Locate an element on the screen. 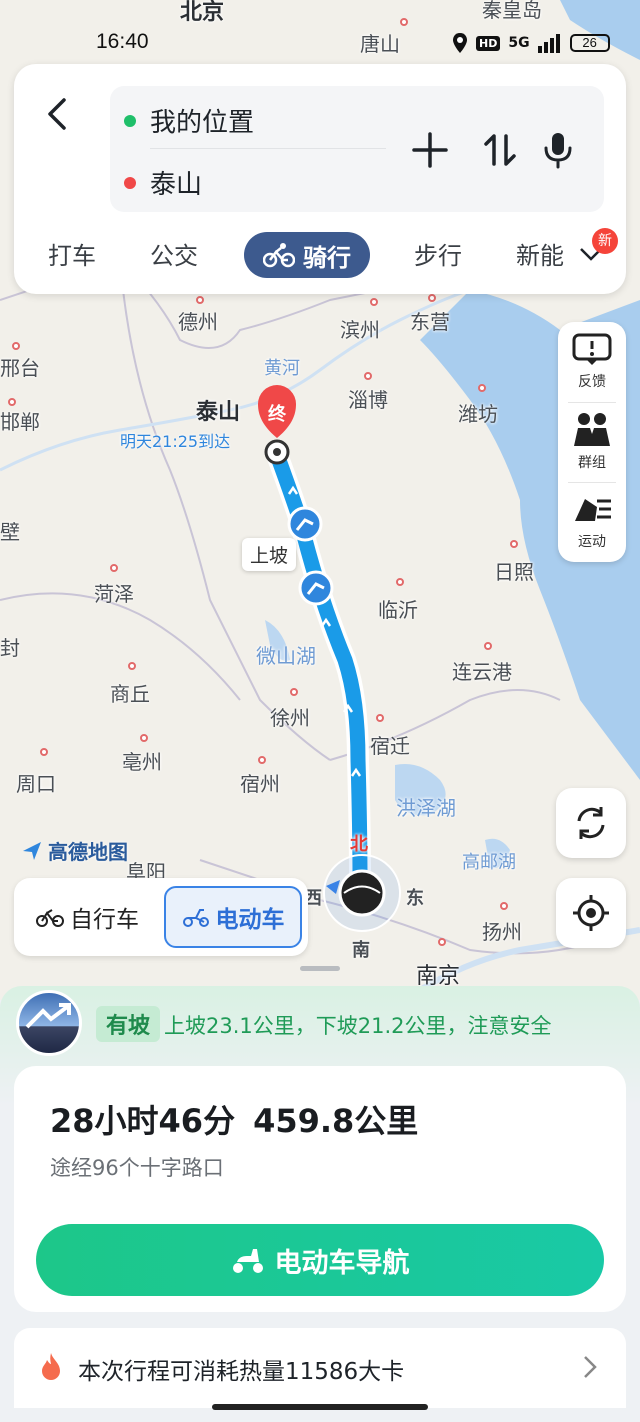 The image size is (640, 1422). origin-field: 我的位置 is located at coordinates (189, 120).